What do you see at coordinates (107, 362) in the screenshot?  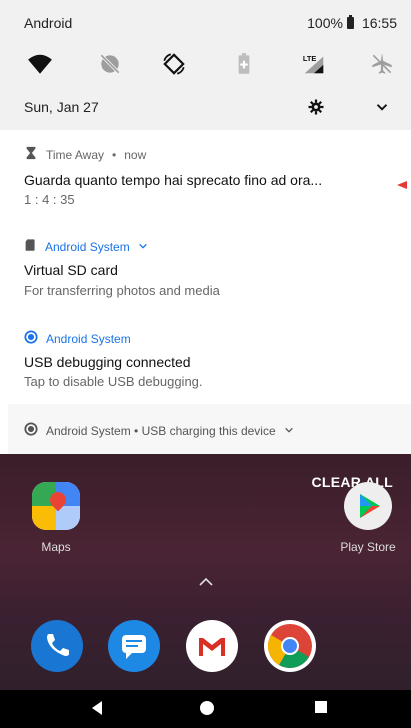 I see `notification-title: USB debugging connected` at bounding box center [107, 362].